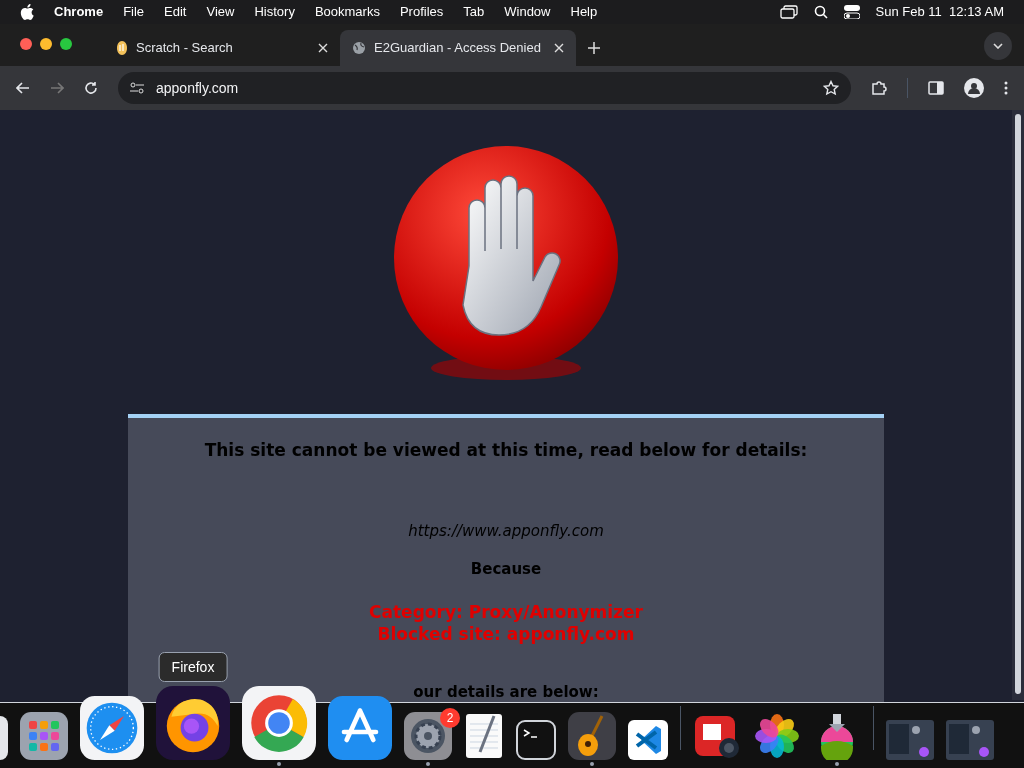 The width and height of the screenshot is (1024, 768). I want to click on more-icon, so click(1006, 88).